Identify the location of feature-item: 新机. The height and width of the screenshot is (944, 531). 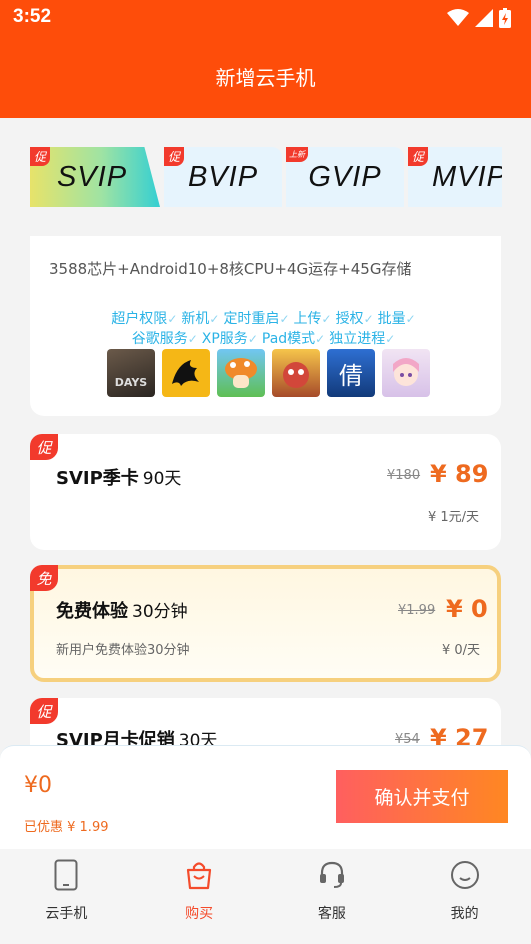
(195, 319).